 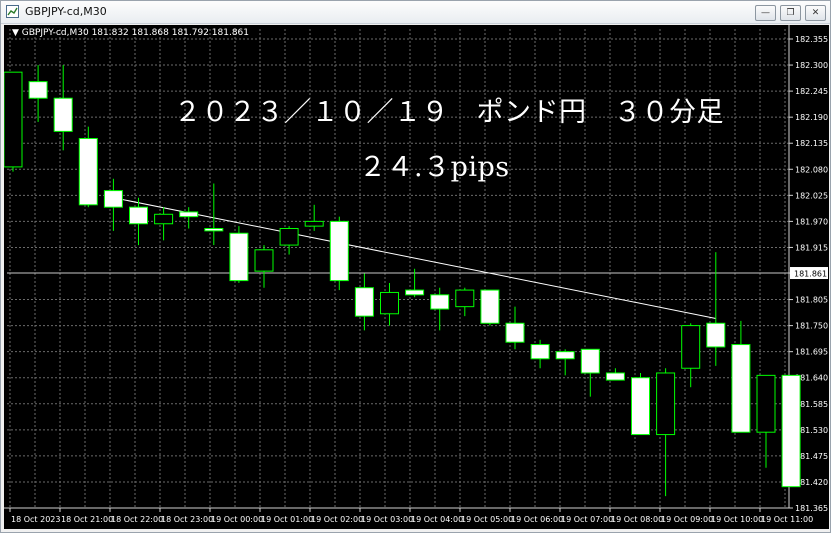 What do you see at coordinates (810, 274) in the screenshot?
I see `current-price-label: 181.861` at bounding box center [810, 274].